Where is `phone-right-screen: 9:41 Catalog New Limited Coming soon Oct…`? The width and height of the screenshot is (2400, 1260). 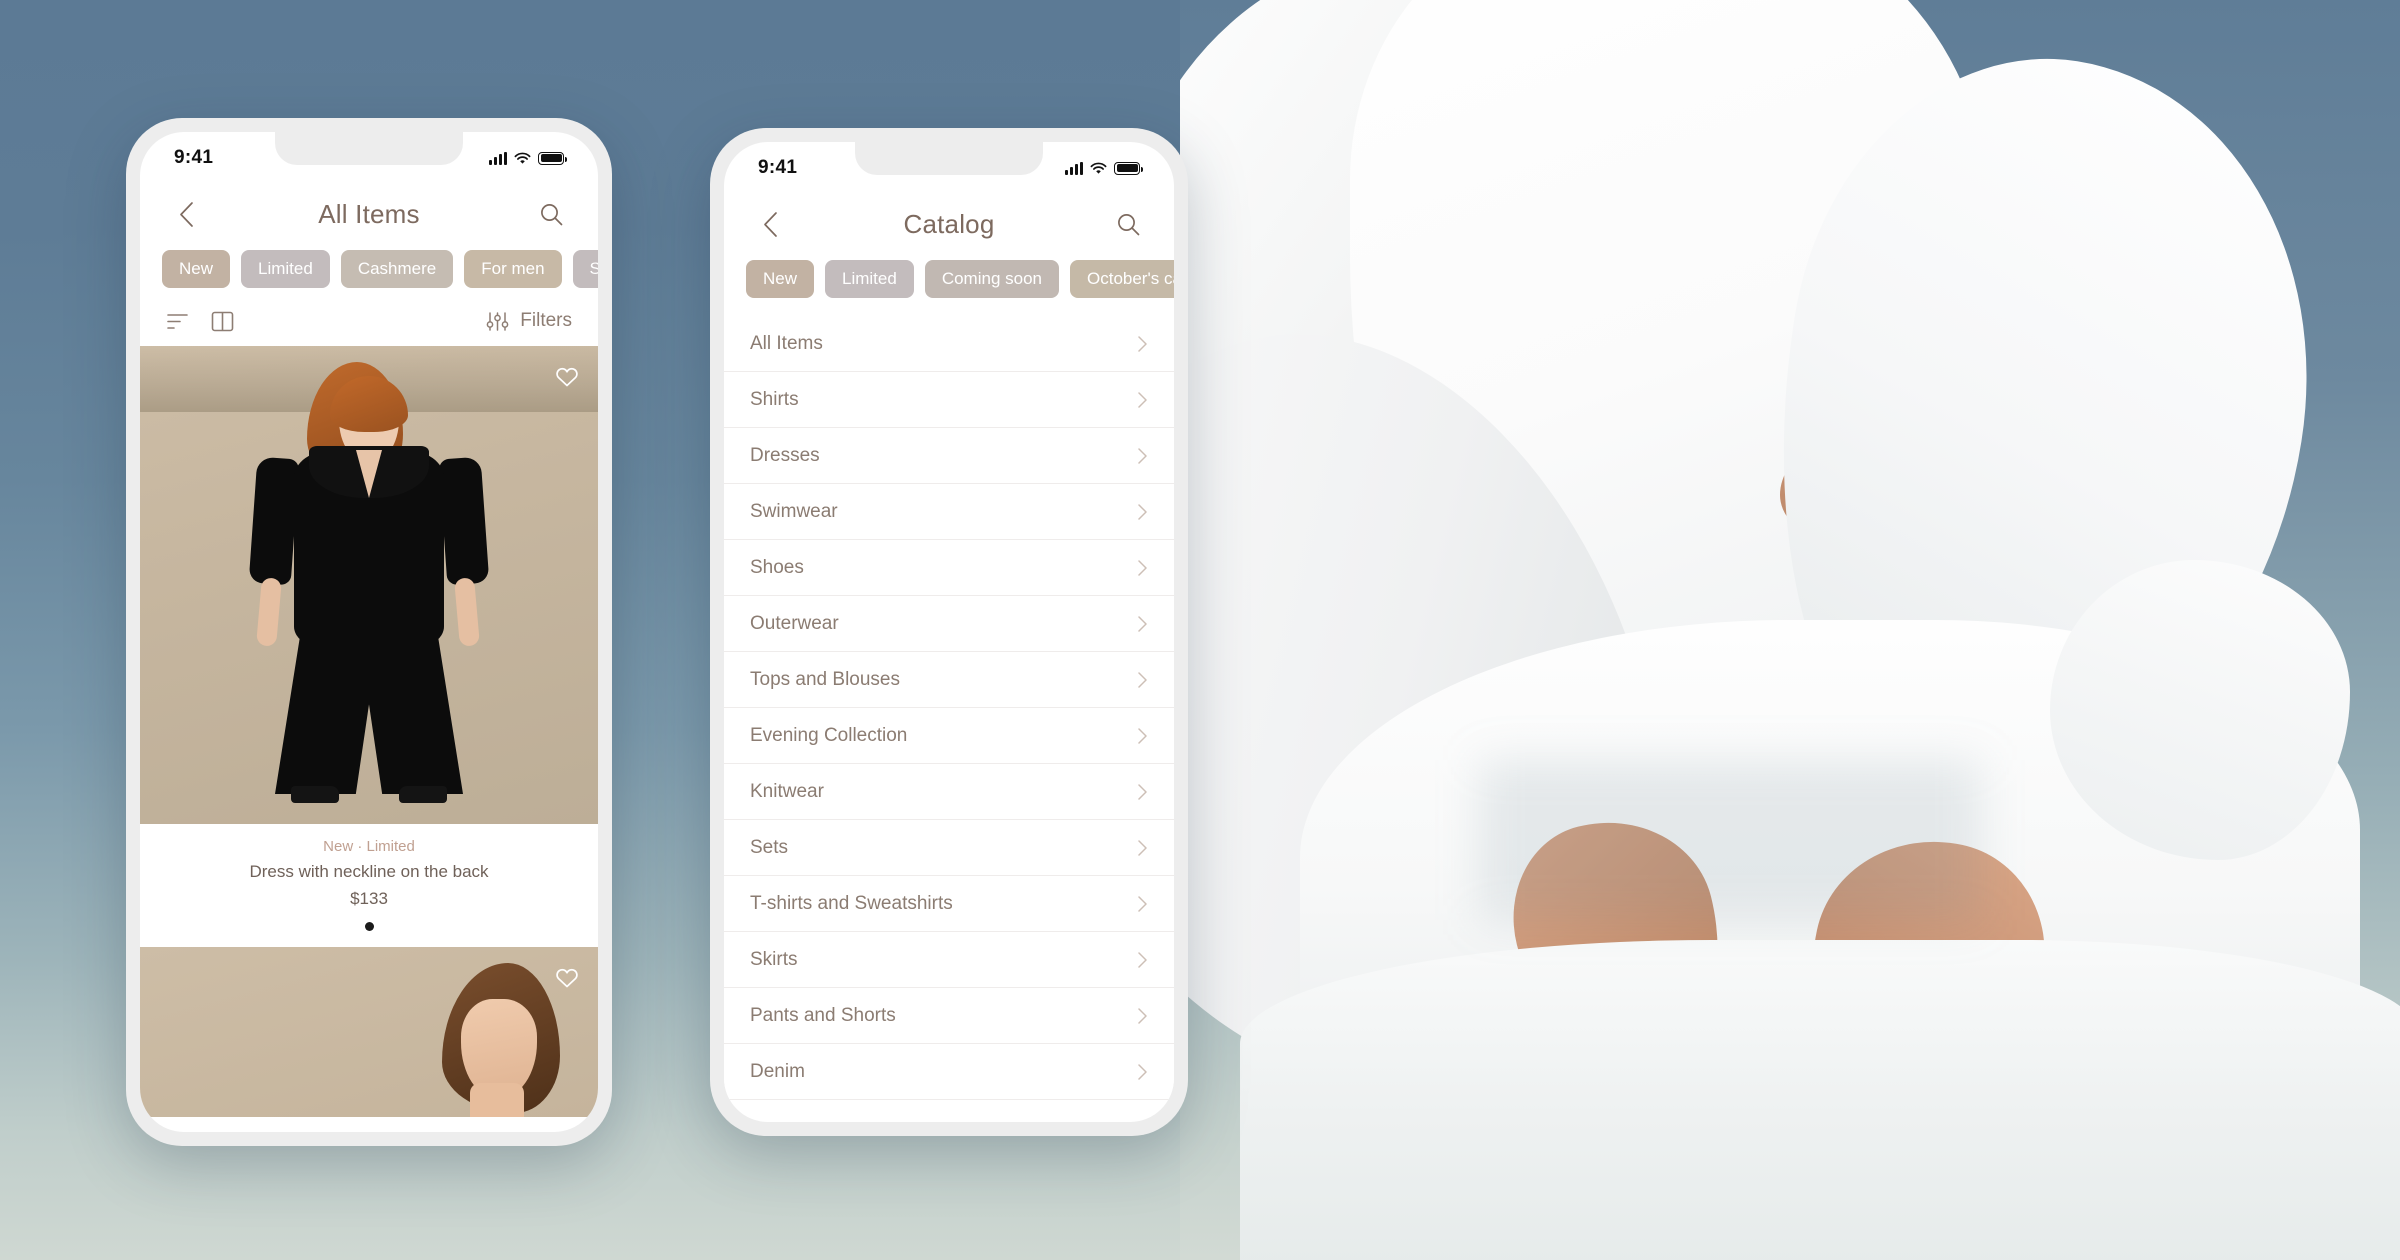
phone-right-screen: 9:41 Catalog New Limited Coming soon Oct… is located at coordinates (949, 632).